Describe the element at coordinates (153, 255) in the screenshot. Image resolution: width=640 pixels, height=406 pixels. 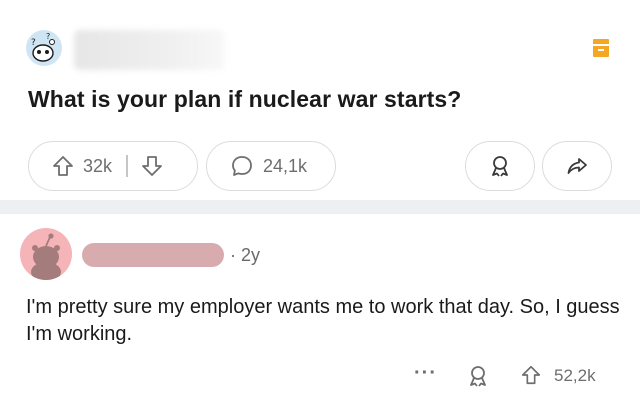
I see `blurred-username` at that location.